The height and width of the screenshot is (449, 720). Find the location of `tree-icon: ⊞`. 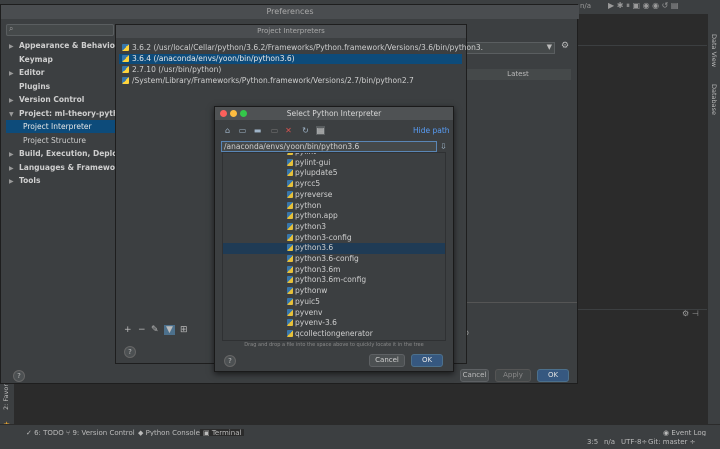

tree-icon: ⊞ is located at coordinates (184, 330).